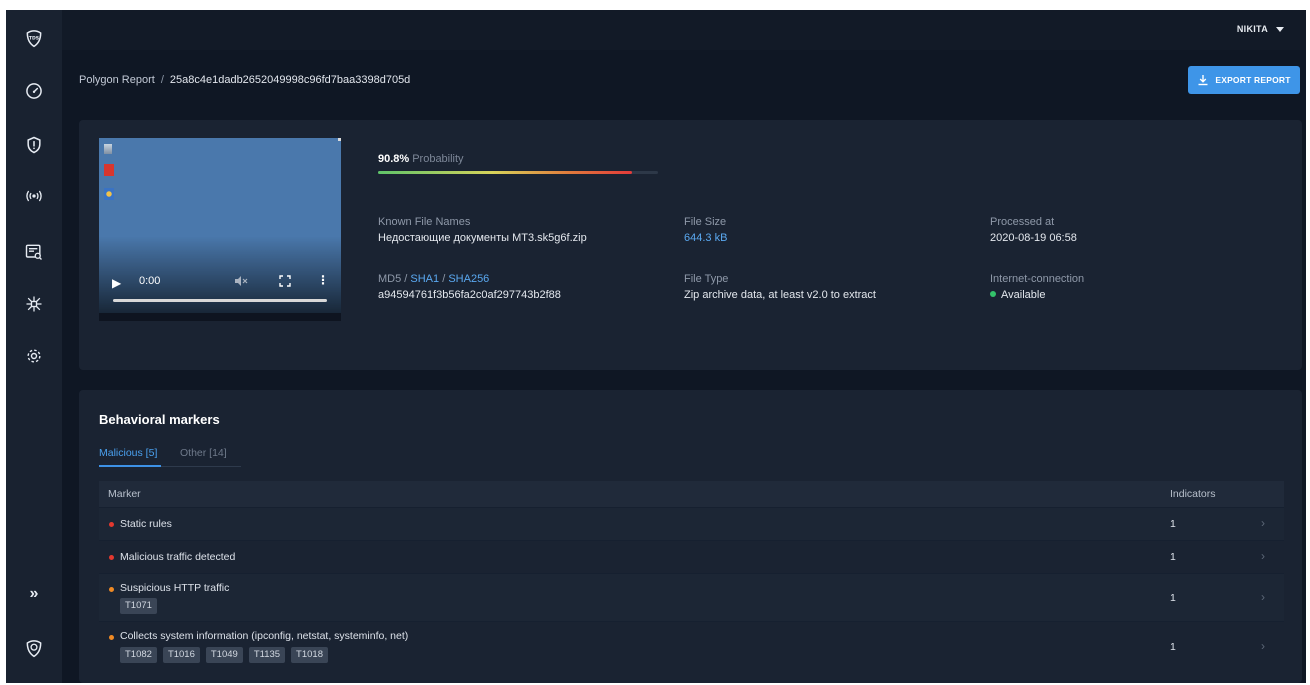  Describe the element at coordinates (138, 655) in the screenshot. I see `technique-tag: T1082` at that location.